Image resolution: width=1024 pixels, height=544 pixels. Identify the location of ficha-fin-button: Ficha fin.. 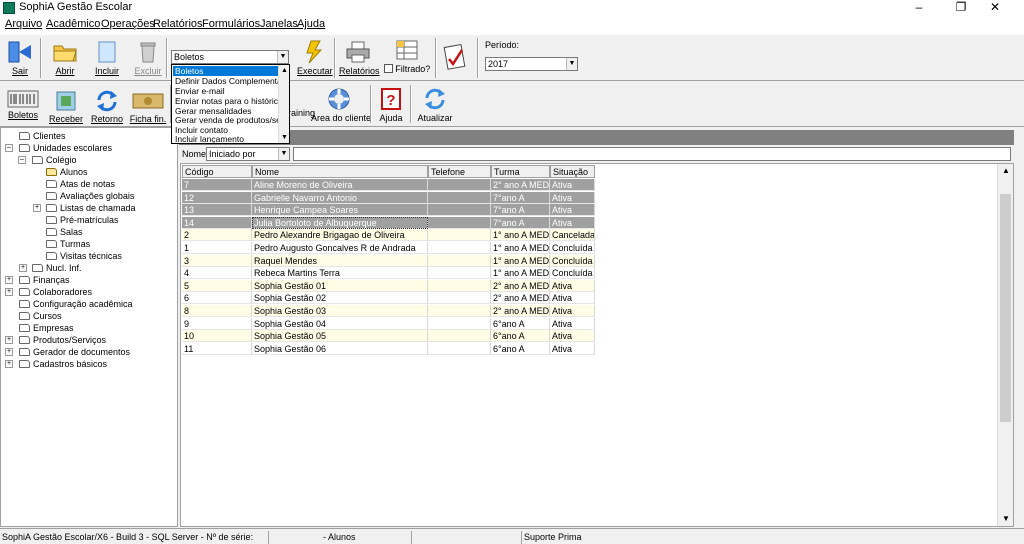
(148, 107).